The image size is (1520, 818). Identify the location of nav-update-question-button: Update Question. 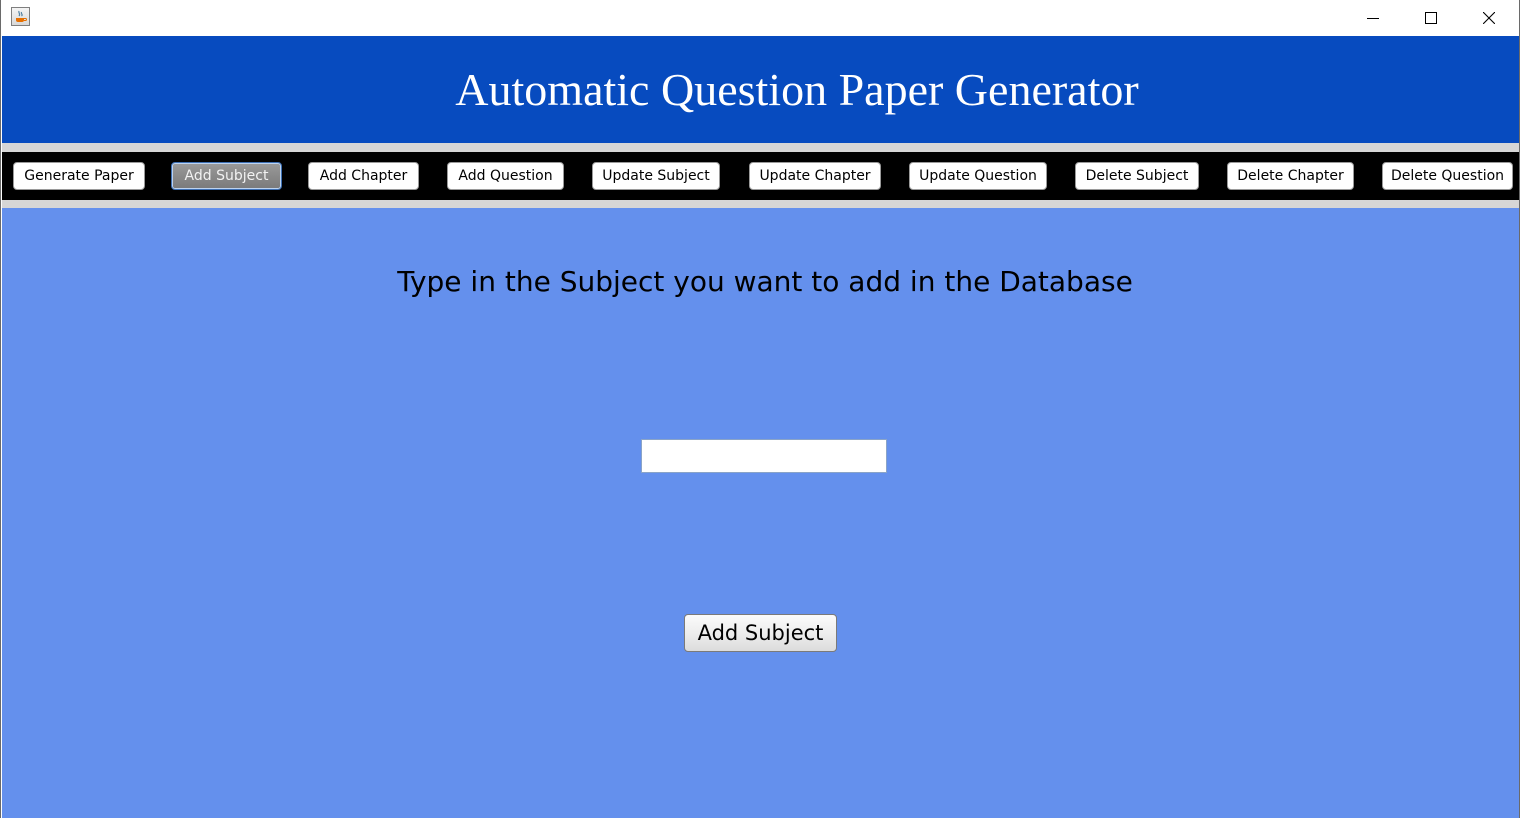
(978, 176).